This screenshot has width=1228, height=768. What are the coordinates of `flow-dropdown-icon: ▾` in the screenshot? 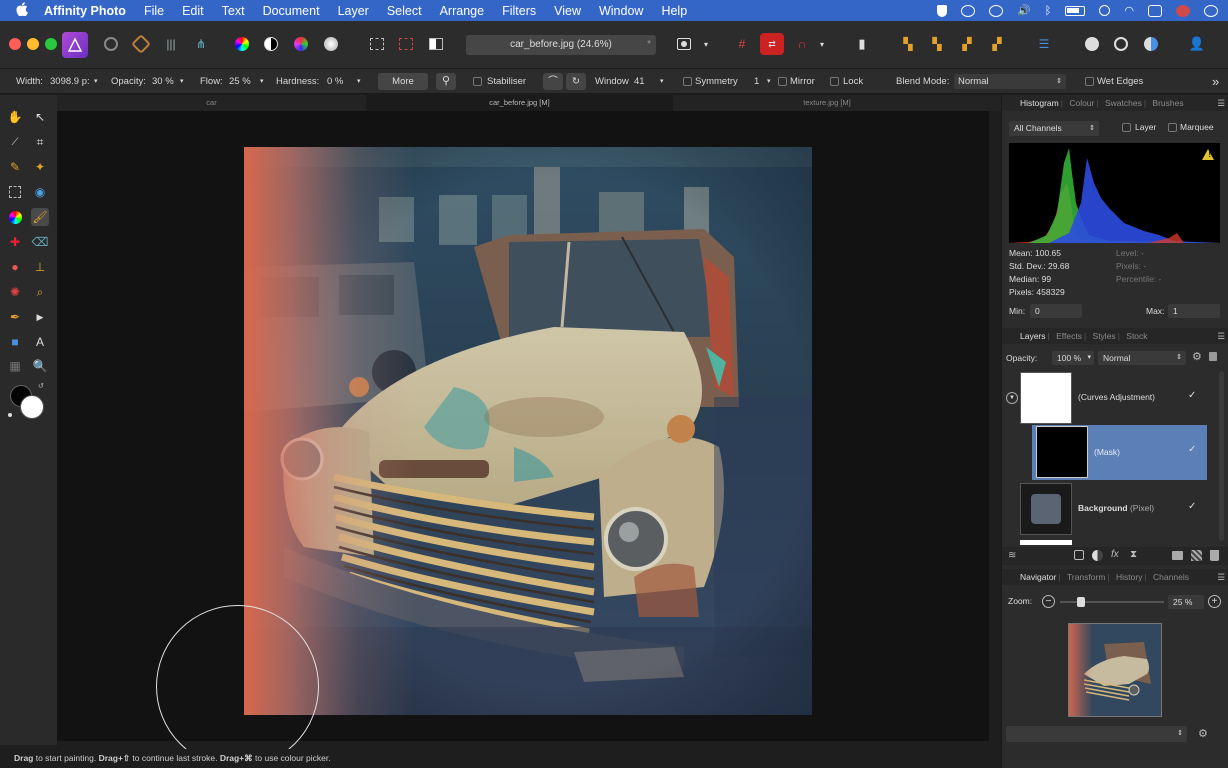 It's located at (262, 81).